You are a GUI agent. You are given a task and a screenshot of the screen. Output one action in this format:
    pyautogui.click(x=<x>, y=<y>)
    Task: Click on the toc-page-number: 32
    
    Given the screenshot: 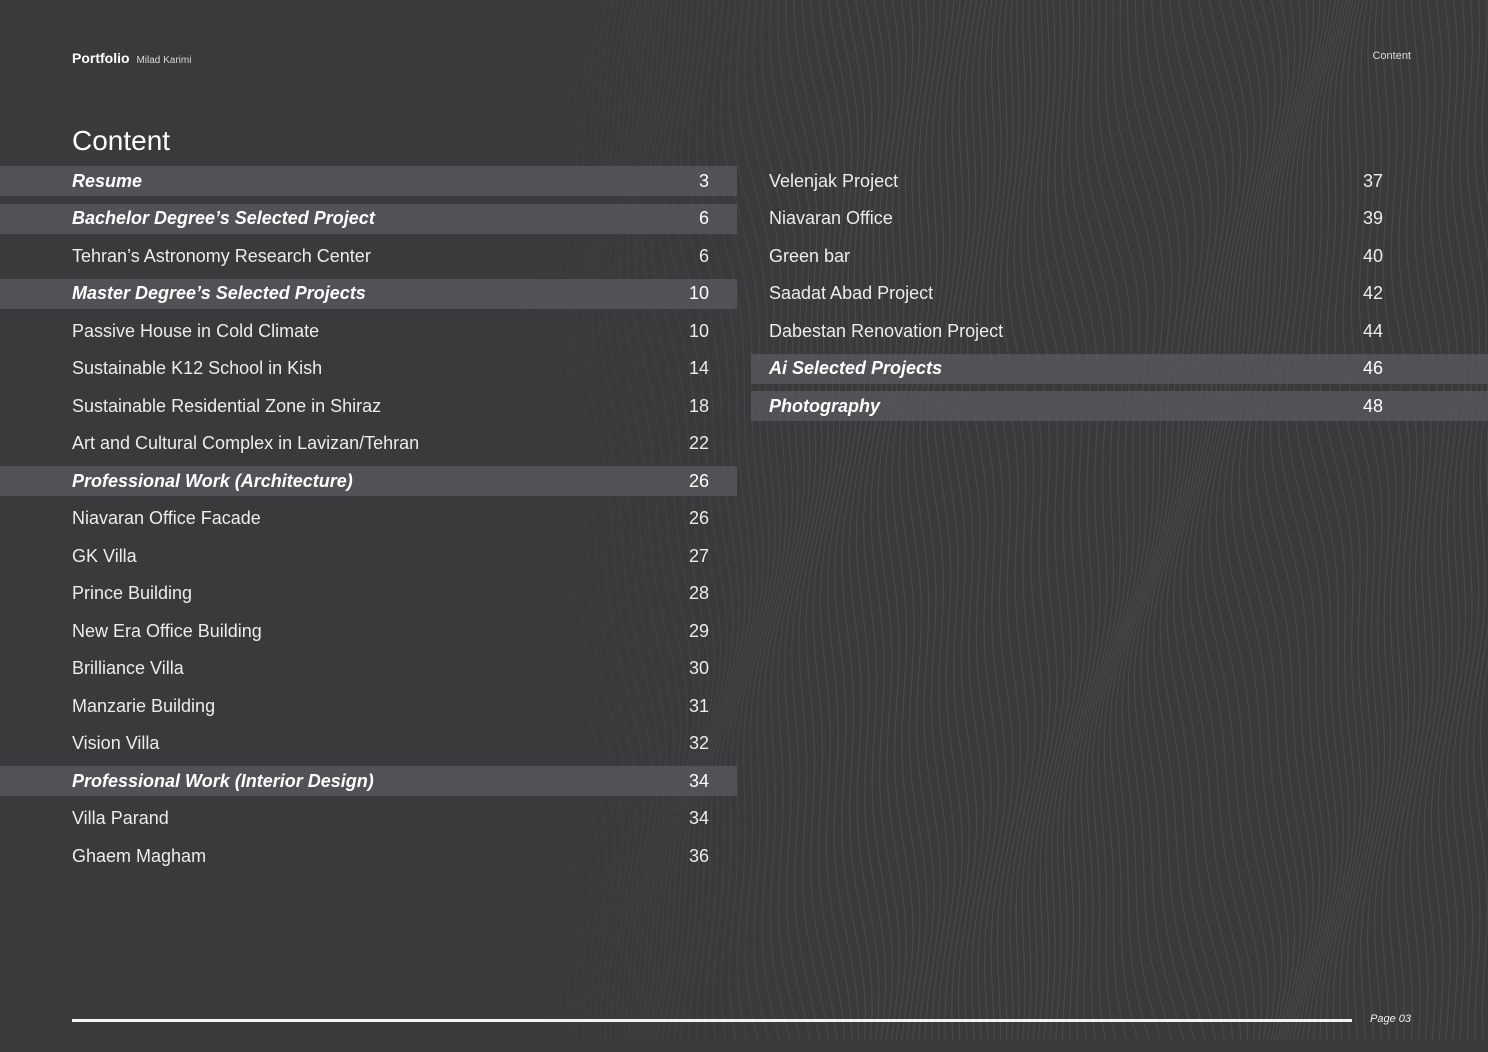 What is the action you would take?
    pyautogui.click(x=698, y=743)
    